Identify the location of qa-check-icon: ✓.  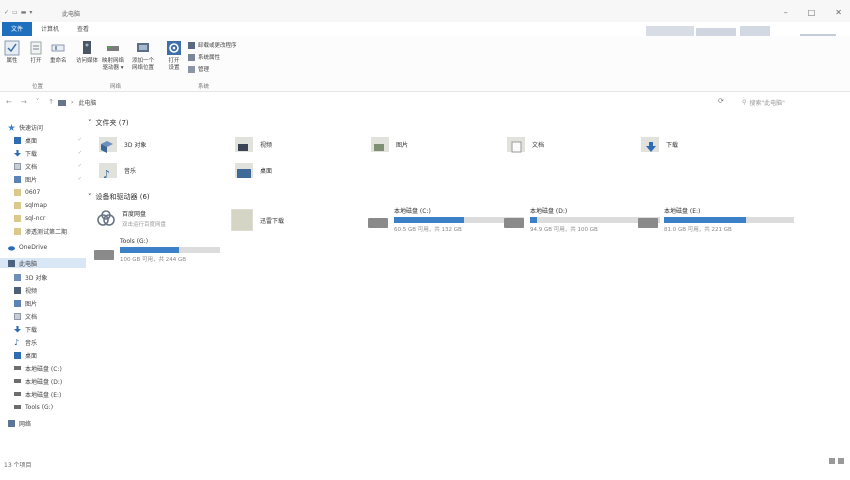
(6, 12).